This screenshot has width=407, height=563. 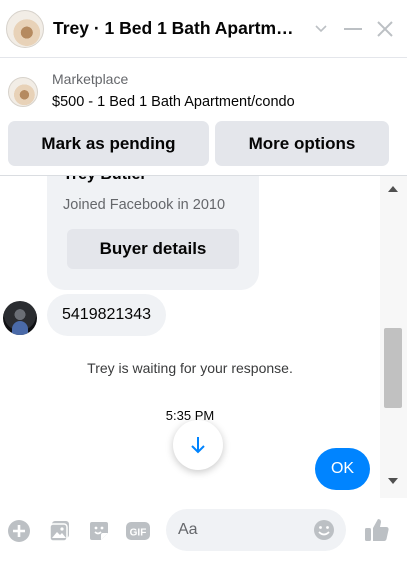 What do you see at coordinates (302, 143) in the screenshot?
I see `more-options-button: More options` at bounding box center [302, 143].